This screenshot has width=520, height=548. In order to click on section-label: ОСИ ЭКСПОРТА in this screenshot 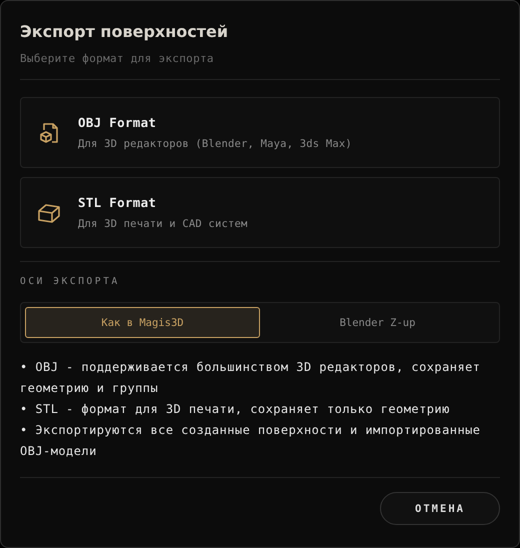, I will do `click(70, 281)`.